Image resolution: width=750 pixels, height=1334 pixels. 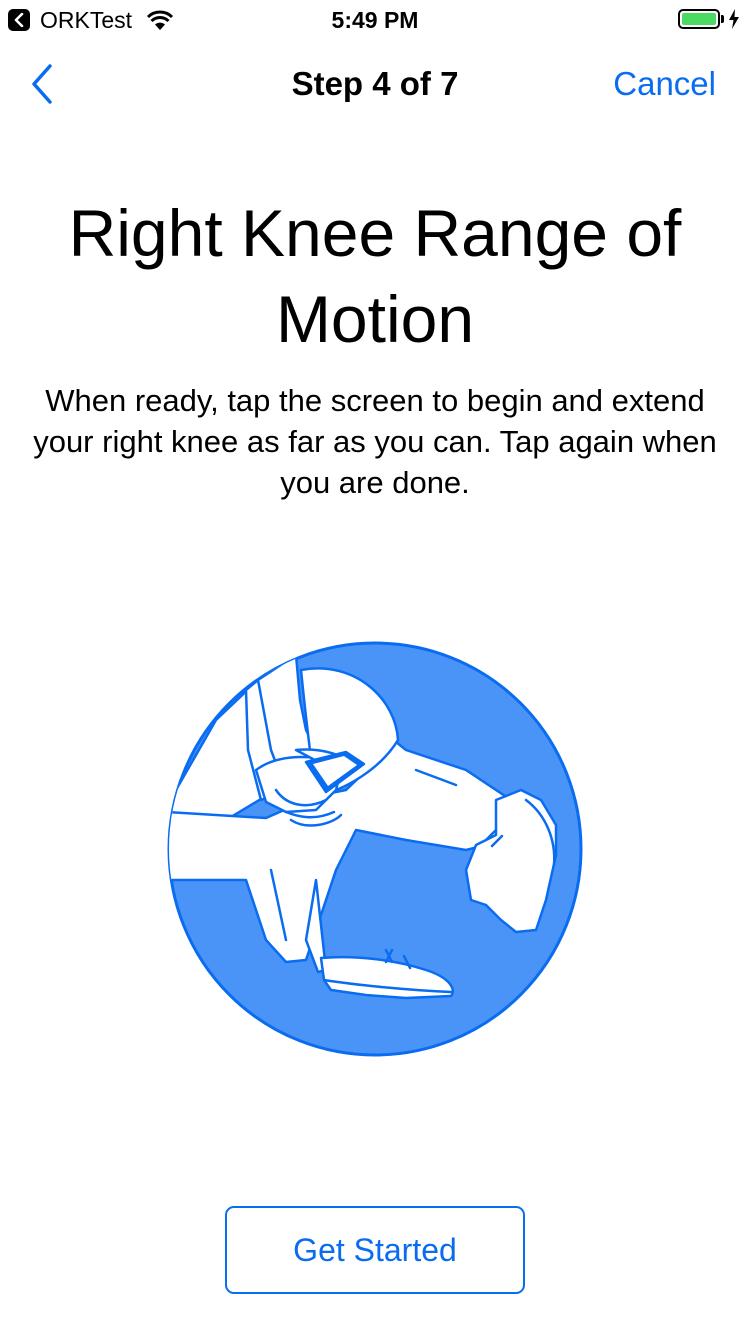 What do you see at coordinates (375, 1250) in the screenshot?
I see `get-started-button: Get Started` at bounding box center [375, 1250].